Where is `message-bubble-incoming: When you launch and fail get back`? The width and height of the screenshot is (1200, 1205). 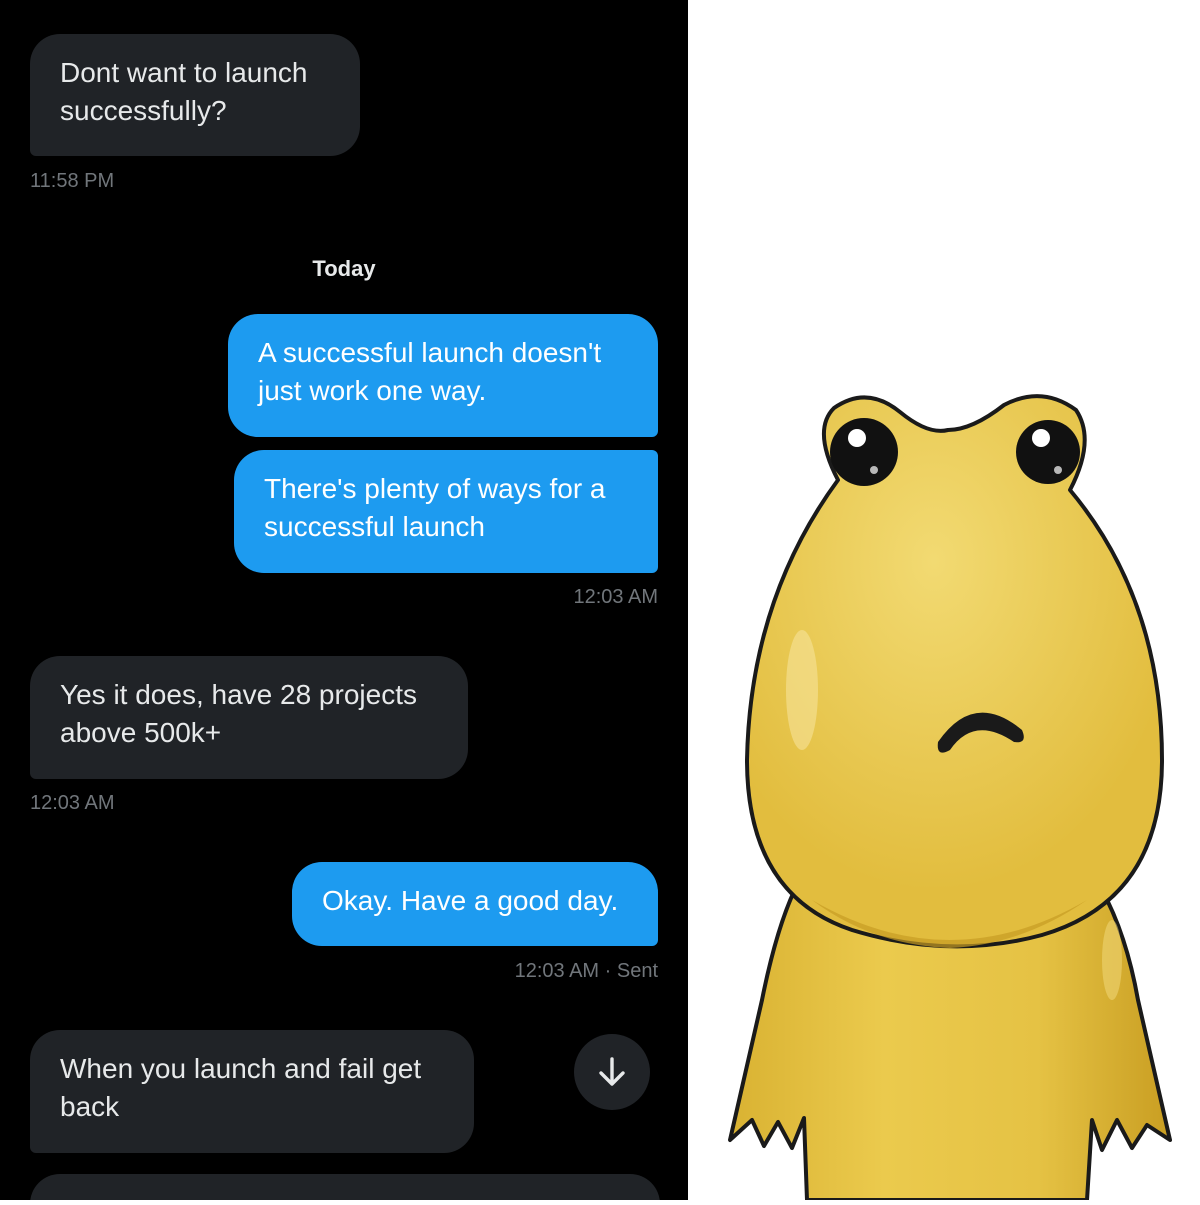
message-bubble-incoming: When you launch and fail get back is located at coordinates (252, 1091).